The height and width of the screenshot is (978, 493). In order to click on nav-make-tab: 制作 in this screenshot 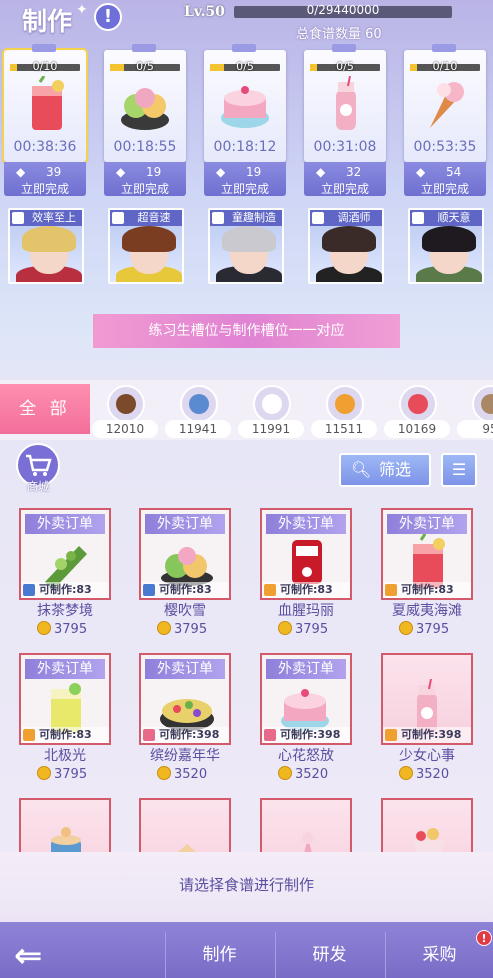, I will do `click(219, 955)`.